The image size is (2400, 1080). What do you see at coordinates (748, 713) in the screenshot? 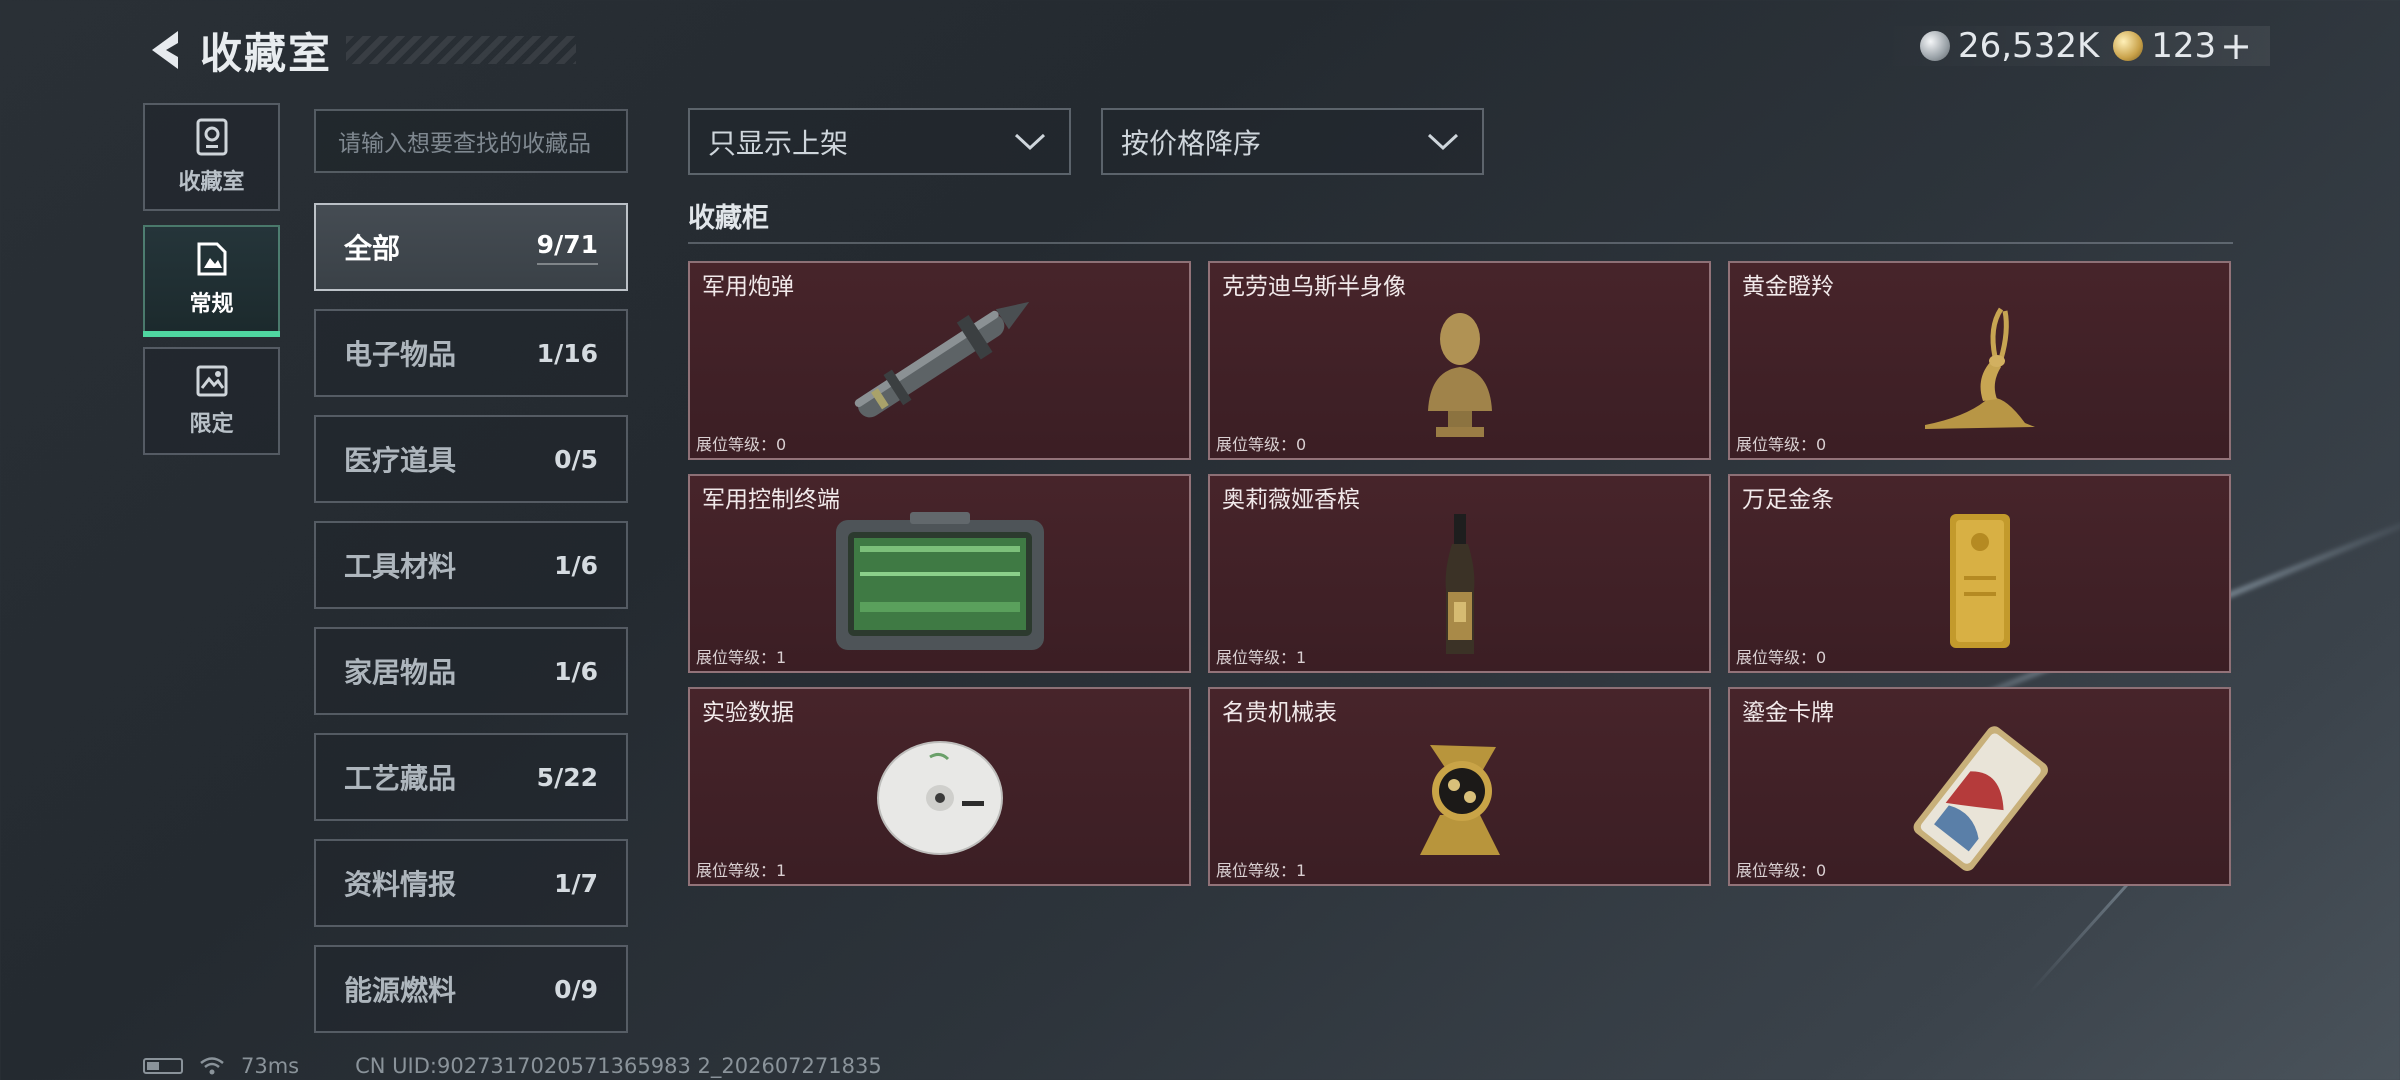
I see `item-name: 实验数据` at bounding box center [748, 713].